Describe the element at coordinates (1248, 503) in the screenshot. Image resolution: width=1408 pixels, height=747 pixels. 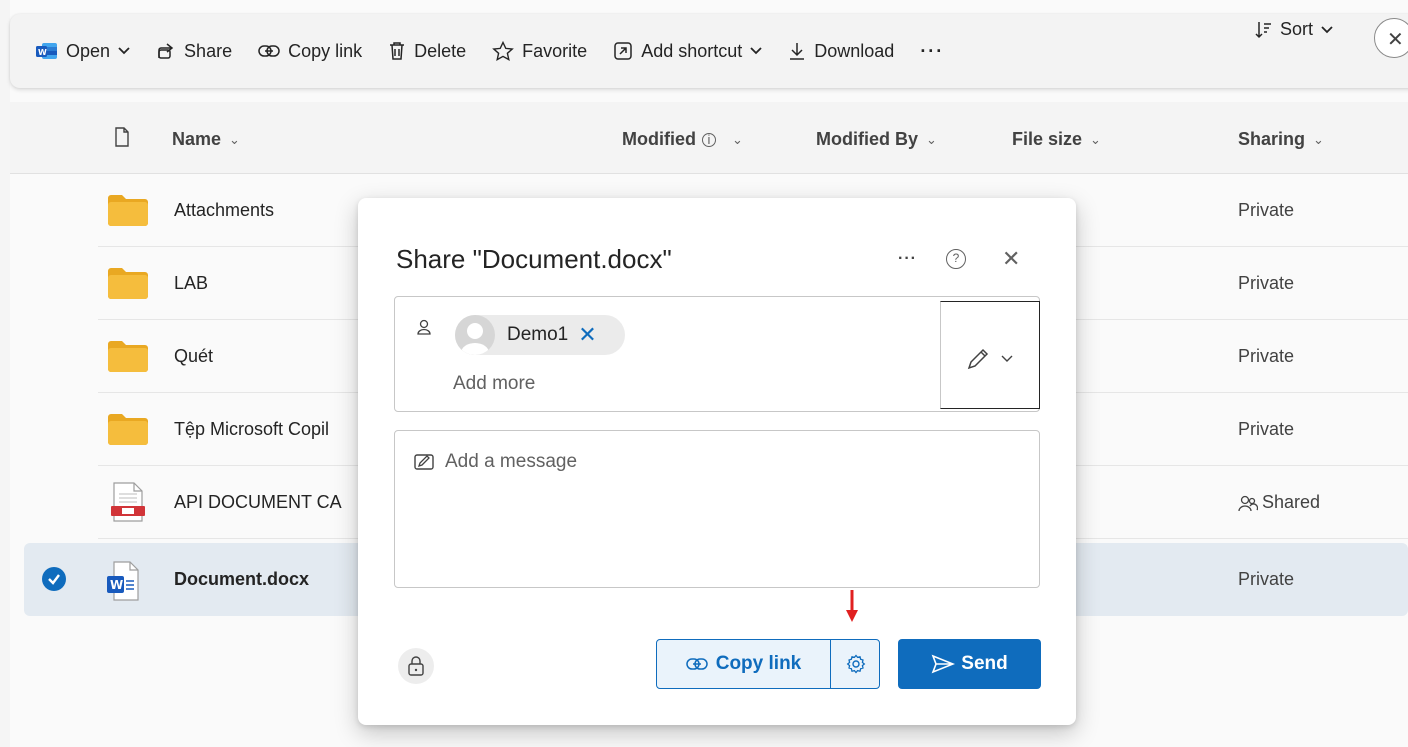
I see `people-icon` at that location.